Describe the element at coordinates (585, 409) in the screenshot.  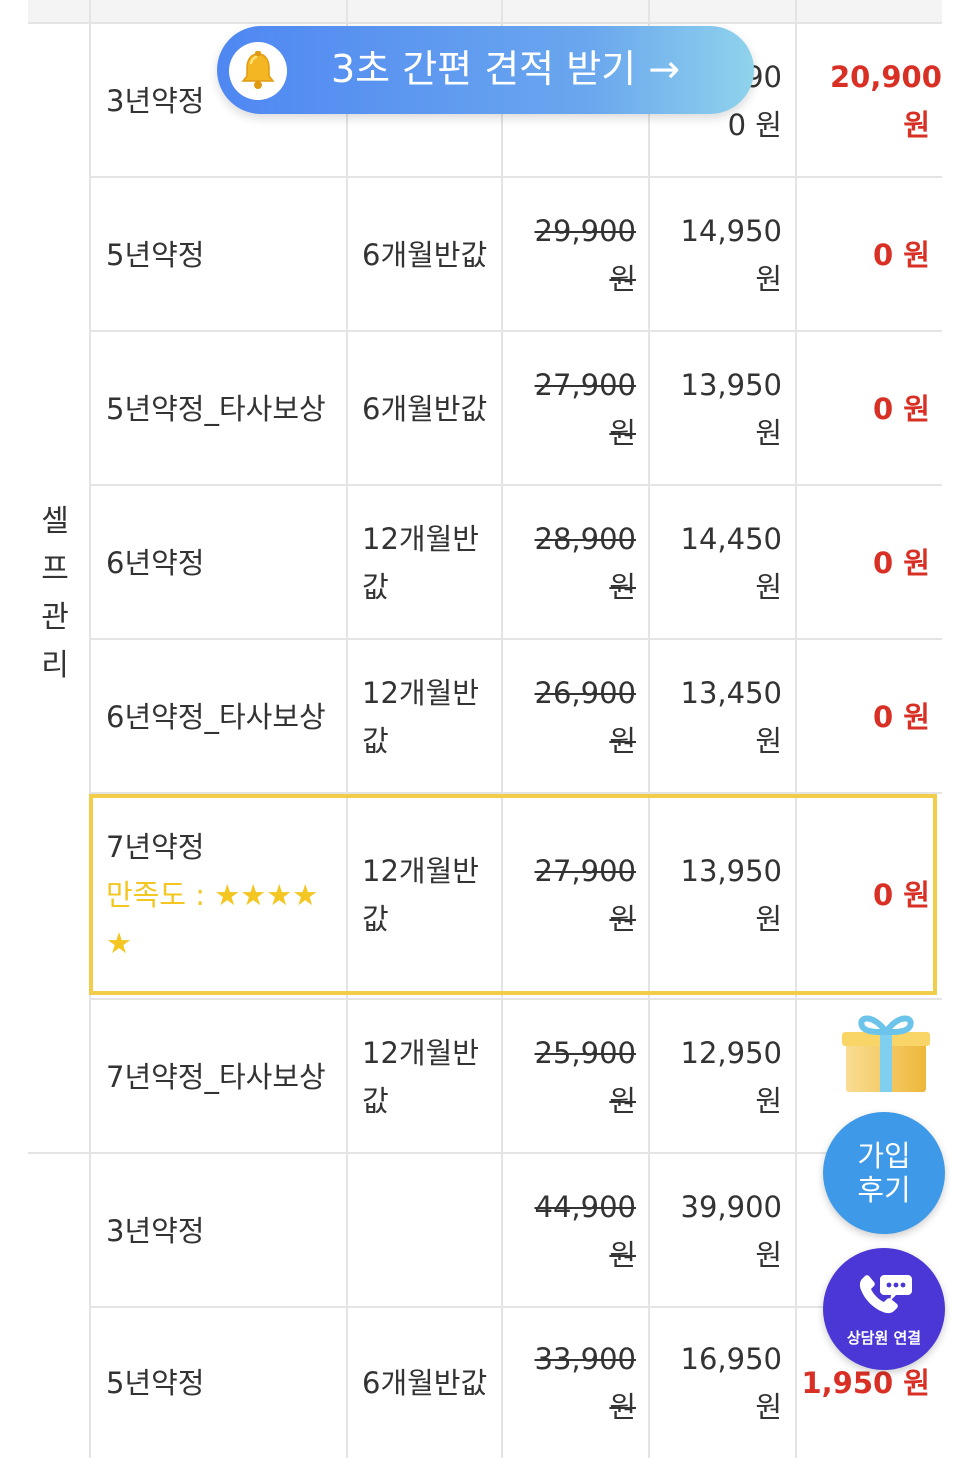
I see `original-price: 27,900 원` at that location.